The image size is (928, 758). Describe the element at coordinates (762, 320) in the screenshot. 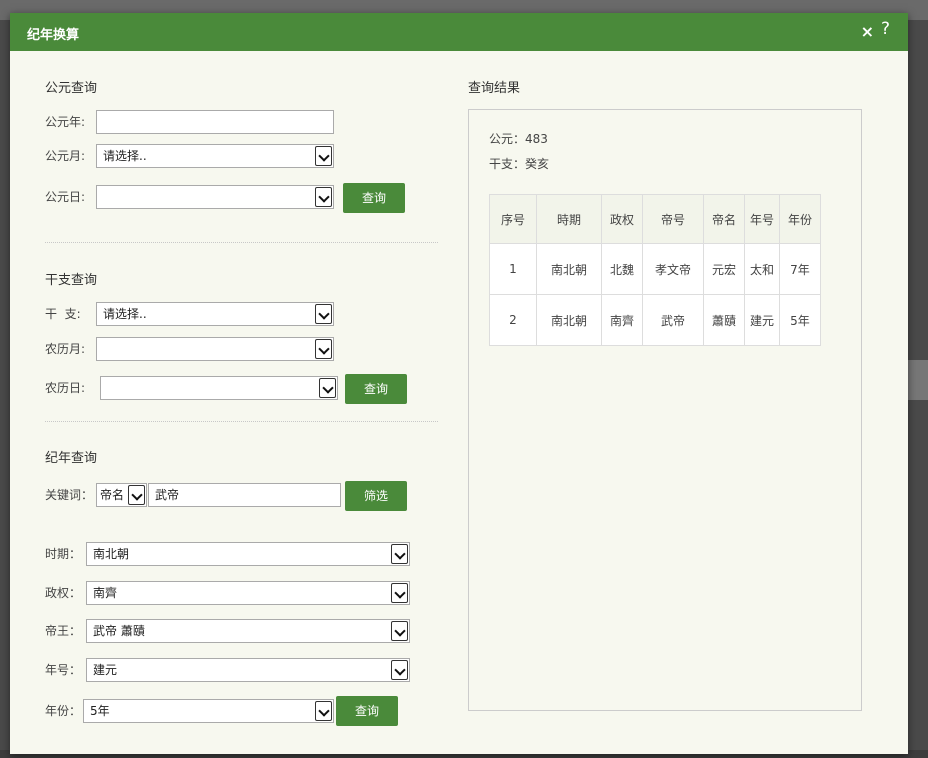

I see `table-cell: 建元` at that location.